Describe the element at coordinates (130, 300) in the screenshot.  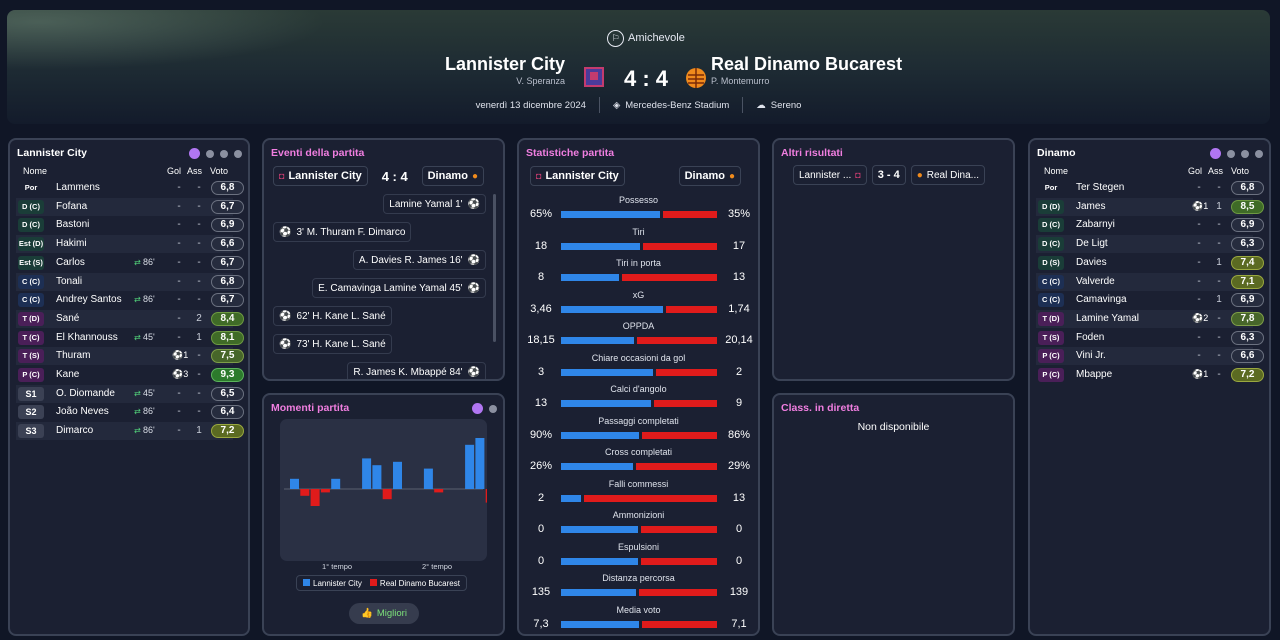
I see `lineup-row: C (C) Andrey Santos ⇄ 86' - -6,7` at that location.